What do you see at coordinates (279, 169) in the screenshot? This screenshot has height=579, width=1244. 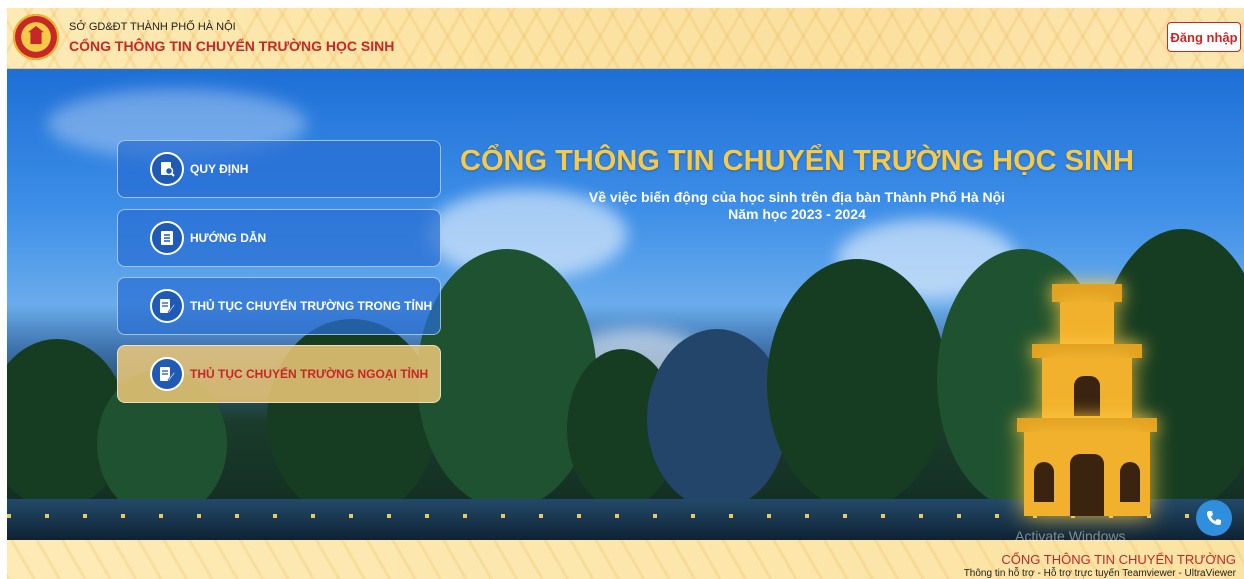 I see `menu-quy-dinh-button: QUY ĐỊNH` at bounding box center [279, 169].